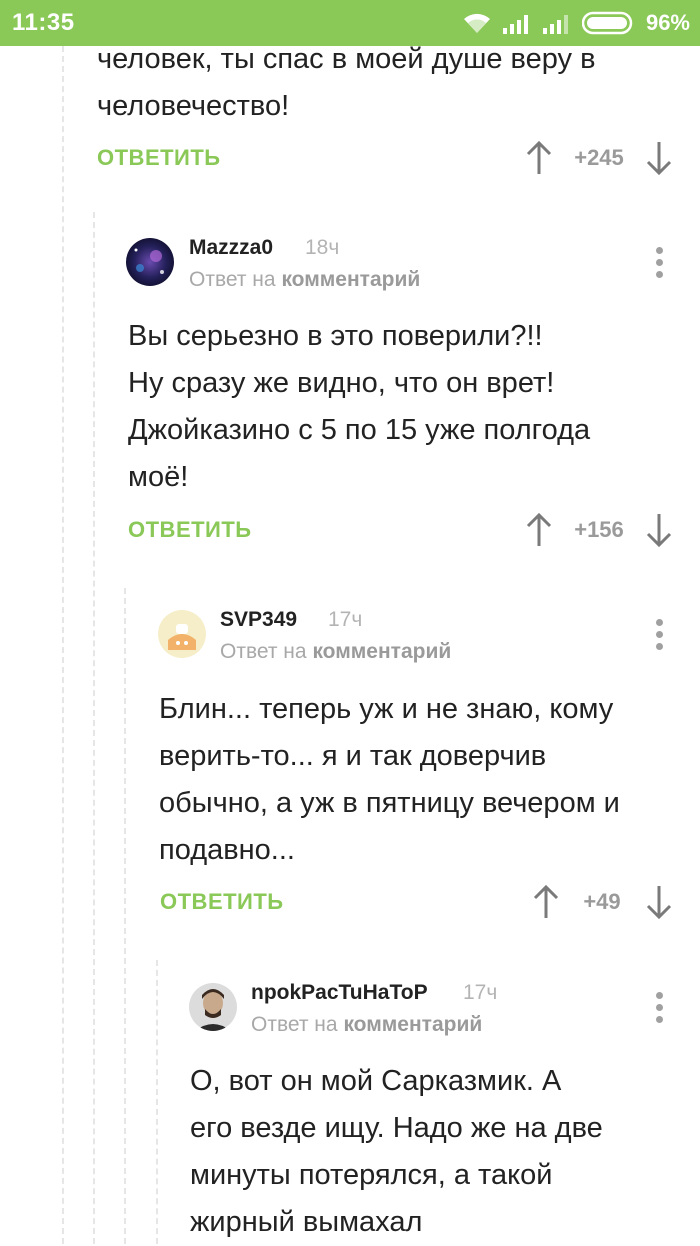  What do you see at coordinates (335, 336) in the screenshot?
I see `comment-text-line: Вы серьезно в это поверили?!!` at bounding box center [335, 336].